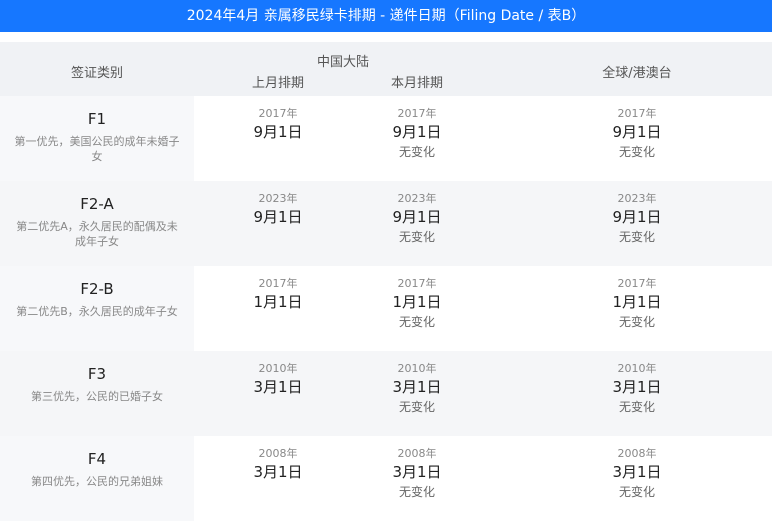 Image resolution: width=772 pixels, height=521 pixels. I want to click on global-cell: 2008年 3月1日 无变化, so click(637, 474).